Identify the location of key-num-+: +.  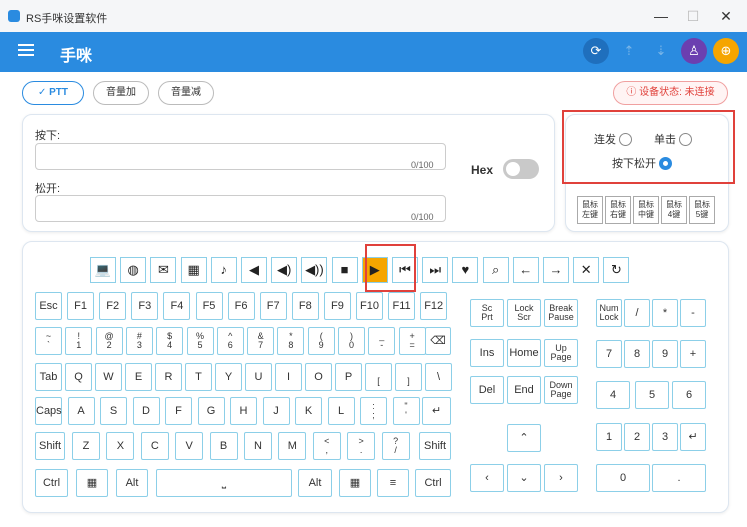
(693, 354).